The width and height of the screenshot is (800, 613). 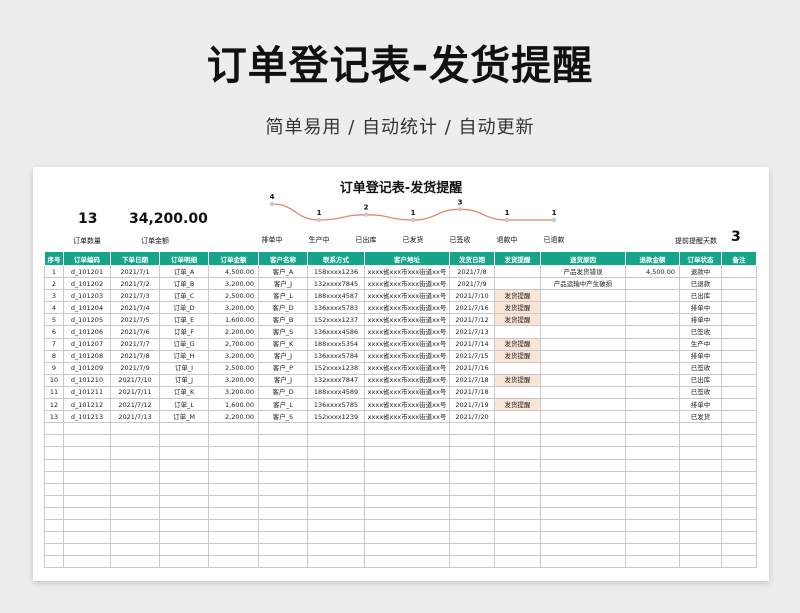 I want to click on cell-no: 11, so click(x=54, y=392).